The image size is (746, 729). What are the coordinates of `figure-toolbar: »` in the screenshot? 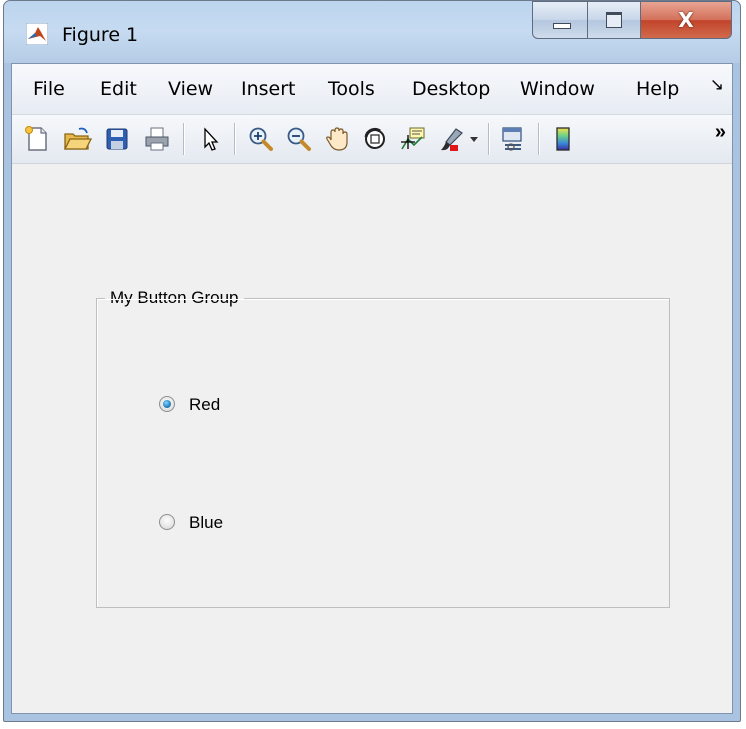 It's located at (372, 139).